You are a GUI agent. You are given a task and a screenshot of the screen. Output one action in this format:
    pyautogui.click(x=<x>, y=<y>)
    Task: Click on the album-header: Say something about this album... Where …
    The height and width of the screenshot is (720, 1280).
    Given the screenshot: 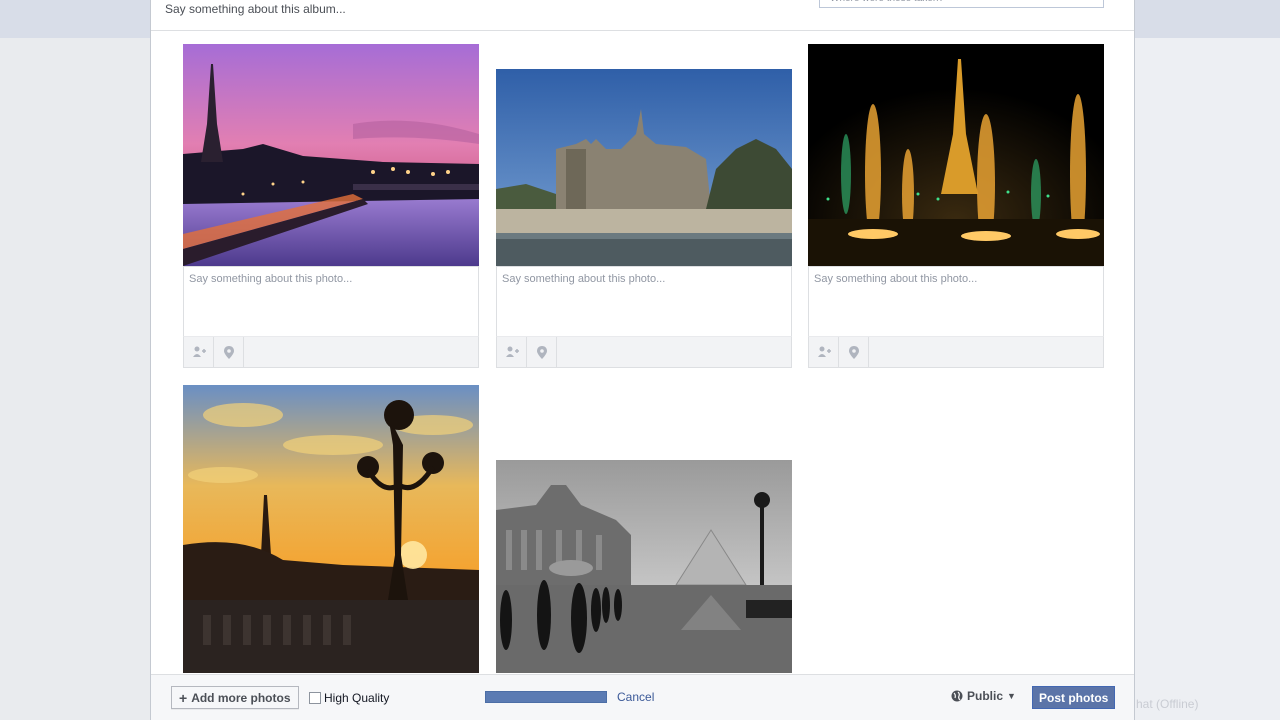 What is the action you would take?
    pyautogui.click(x=642, y=15)
    